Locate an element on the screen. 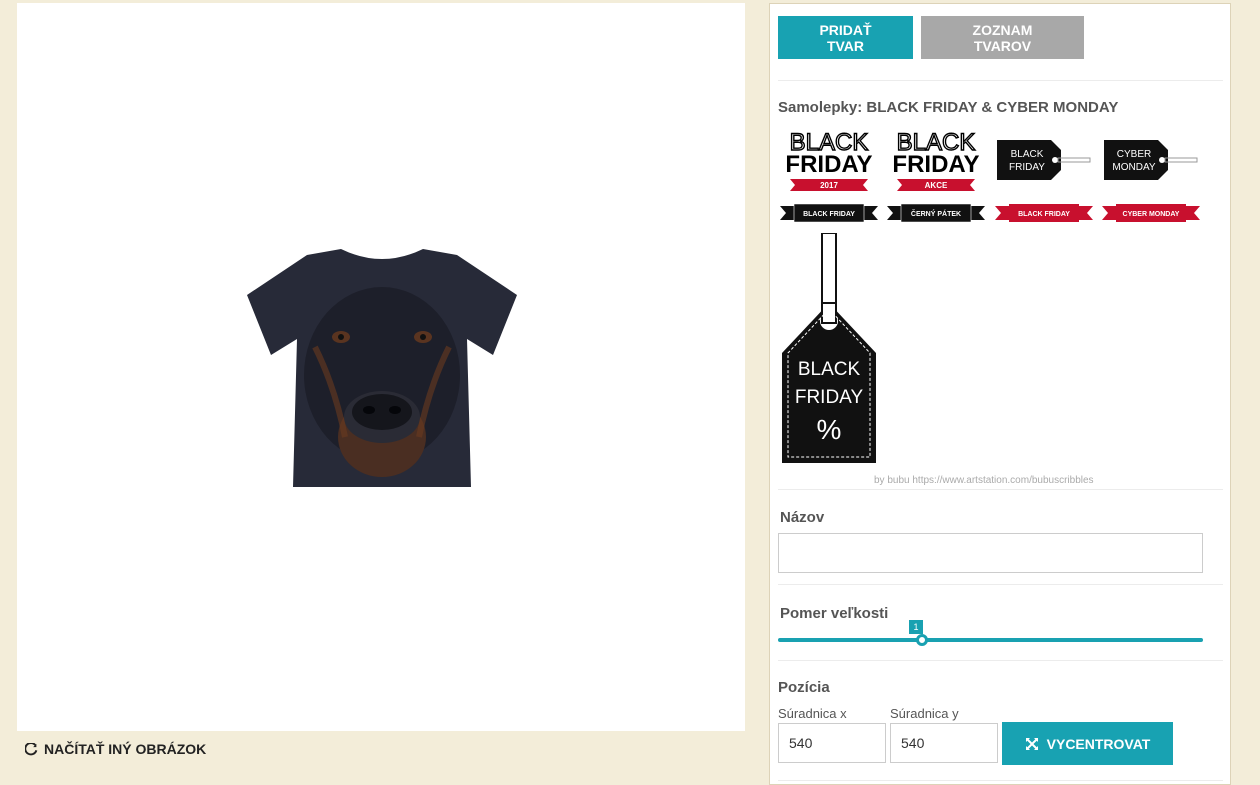 Image resolution: width=1260 pixels, height=785 pixels. sticker-text: AKCE is located at coordinates (936, 185).